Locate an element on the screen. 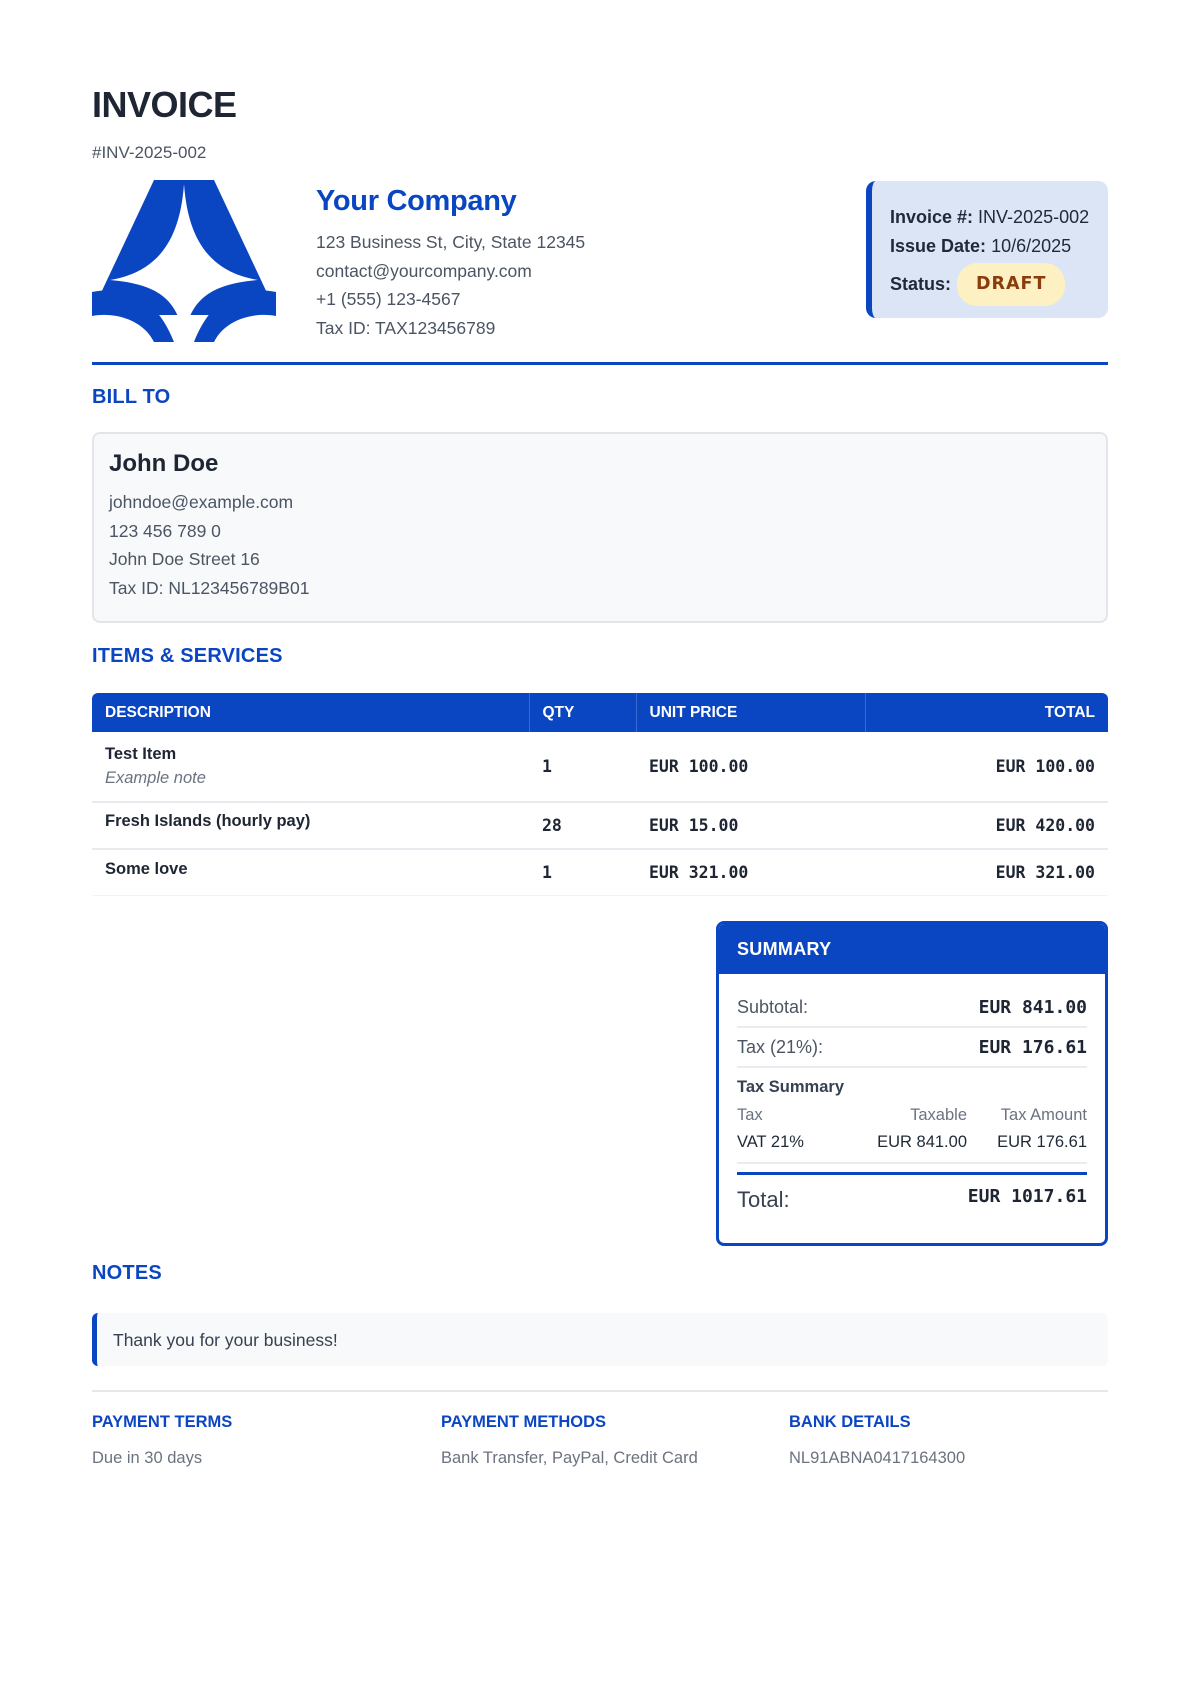 This screenshot has width=1189, height=1683. tax-row: Tax (21%): EUR 176.61 is located at coordinates (912, 1048).